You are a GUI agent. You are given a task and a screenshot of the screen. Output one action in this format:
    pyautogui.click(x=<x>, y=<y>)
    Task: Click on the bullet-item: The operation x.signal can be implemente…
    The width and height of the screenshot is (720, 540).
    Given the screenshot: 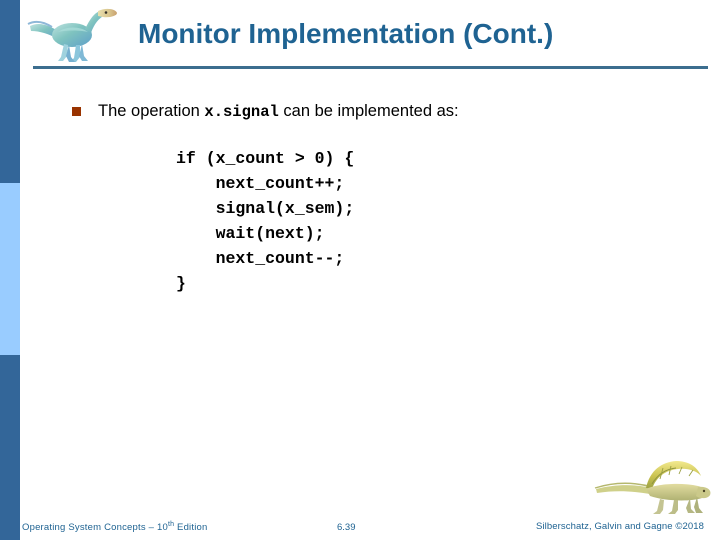 What is the action you would take?
    pyautogui.click(x=265, y=111)
    